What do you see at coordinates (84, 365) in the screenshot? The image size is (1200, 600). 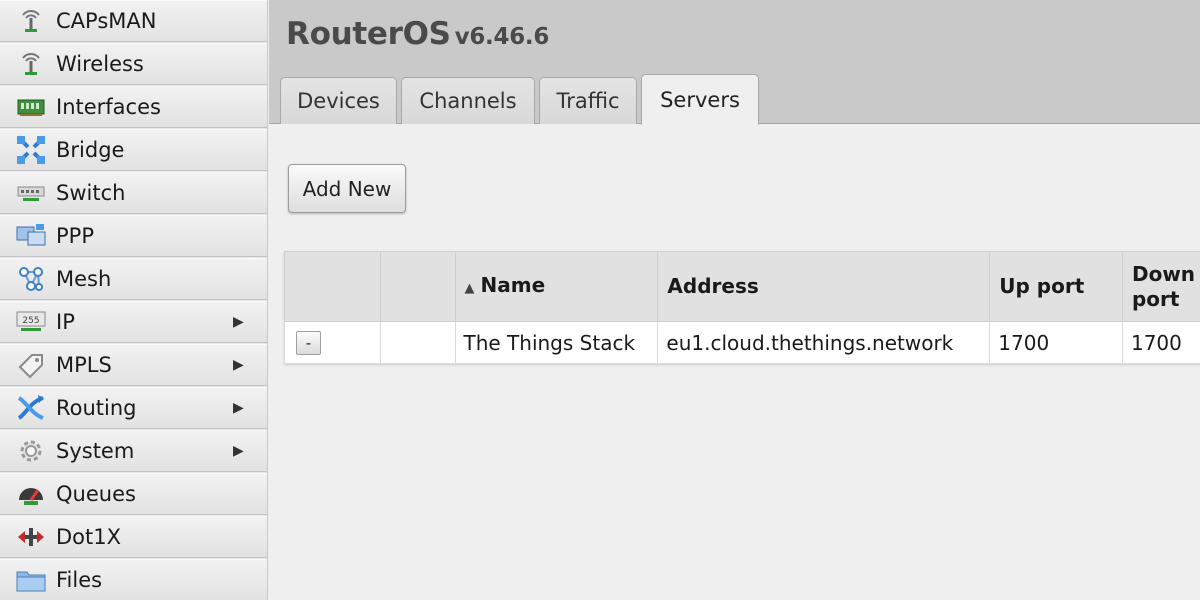 I see `sidebar-item-label: MPLS` at bounding box center [84, 365].